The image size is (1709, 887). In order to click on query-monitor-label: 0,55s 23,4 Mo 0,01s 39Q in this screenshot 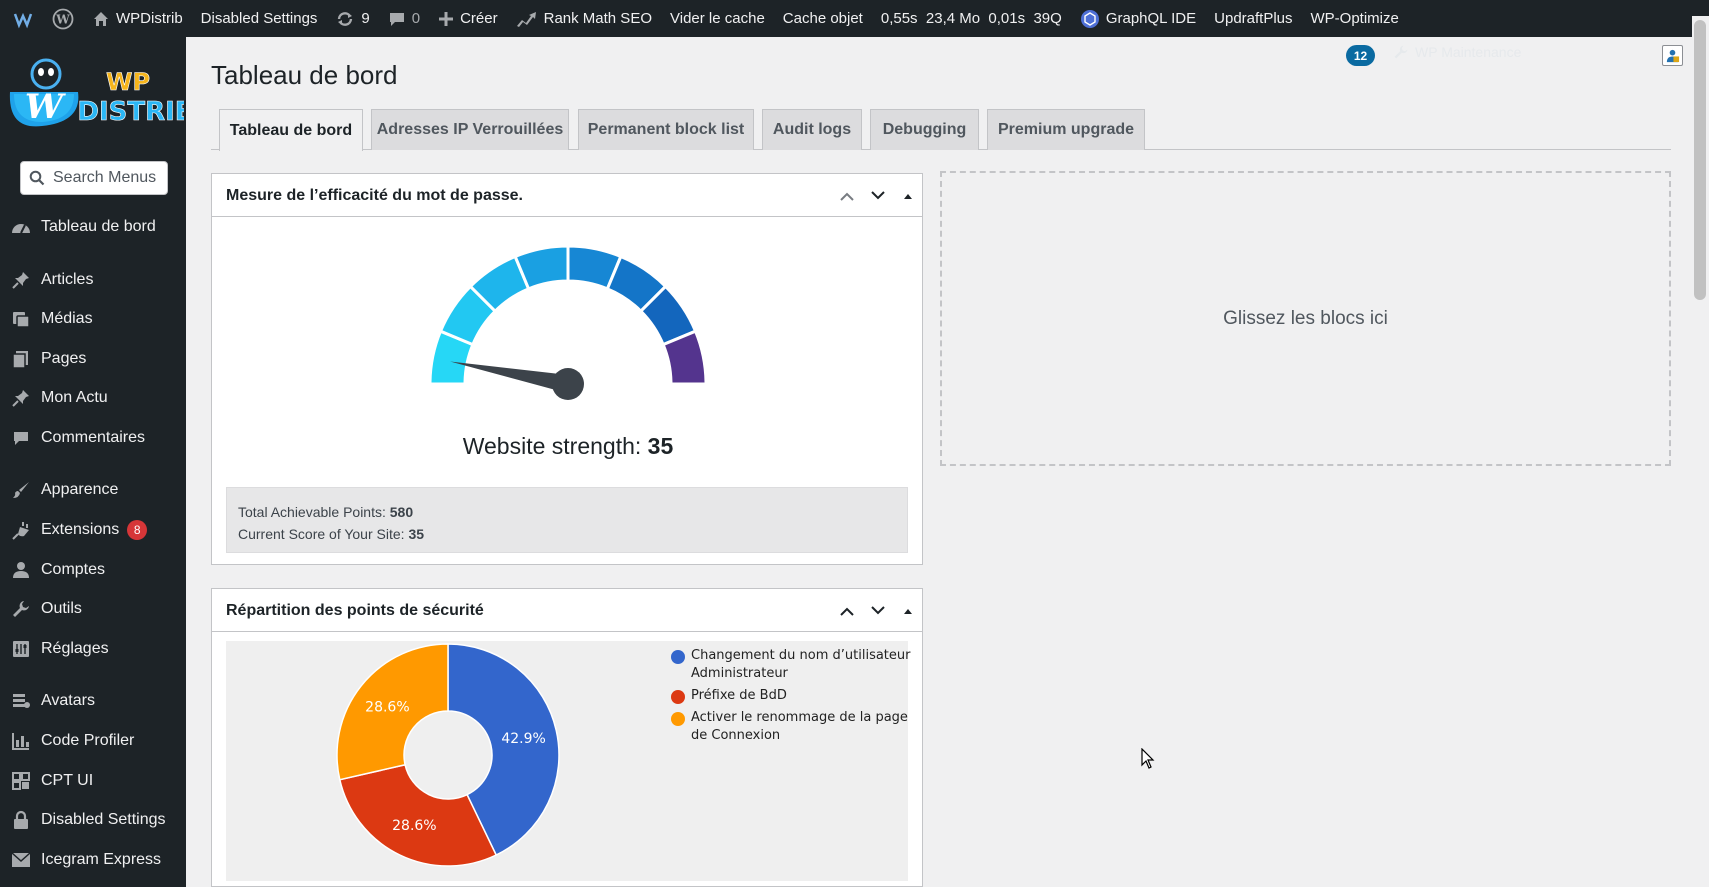, I will do `click(971, 18)`.